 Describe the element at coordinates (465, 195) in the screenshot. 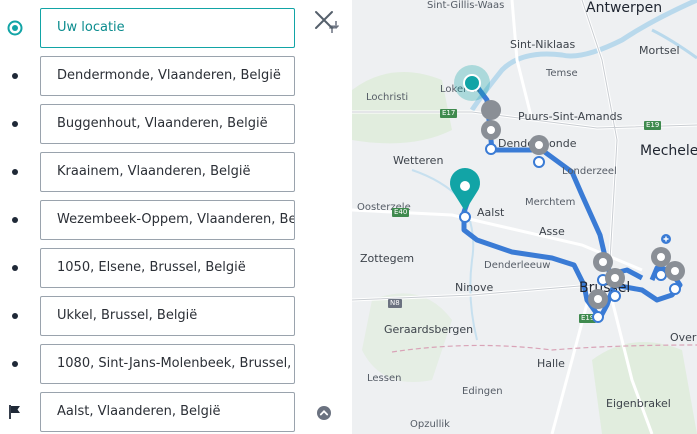

I see `destination-pin-aalst` at that location.